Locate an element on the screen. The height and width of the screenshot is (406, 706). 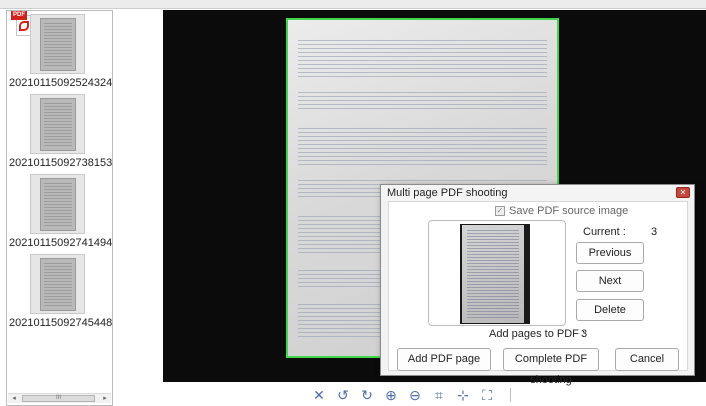
add-pages-value: 3 is located at coordinates (584, 334).